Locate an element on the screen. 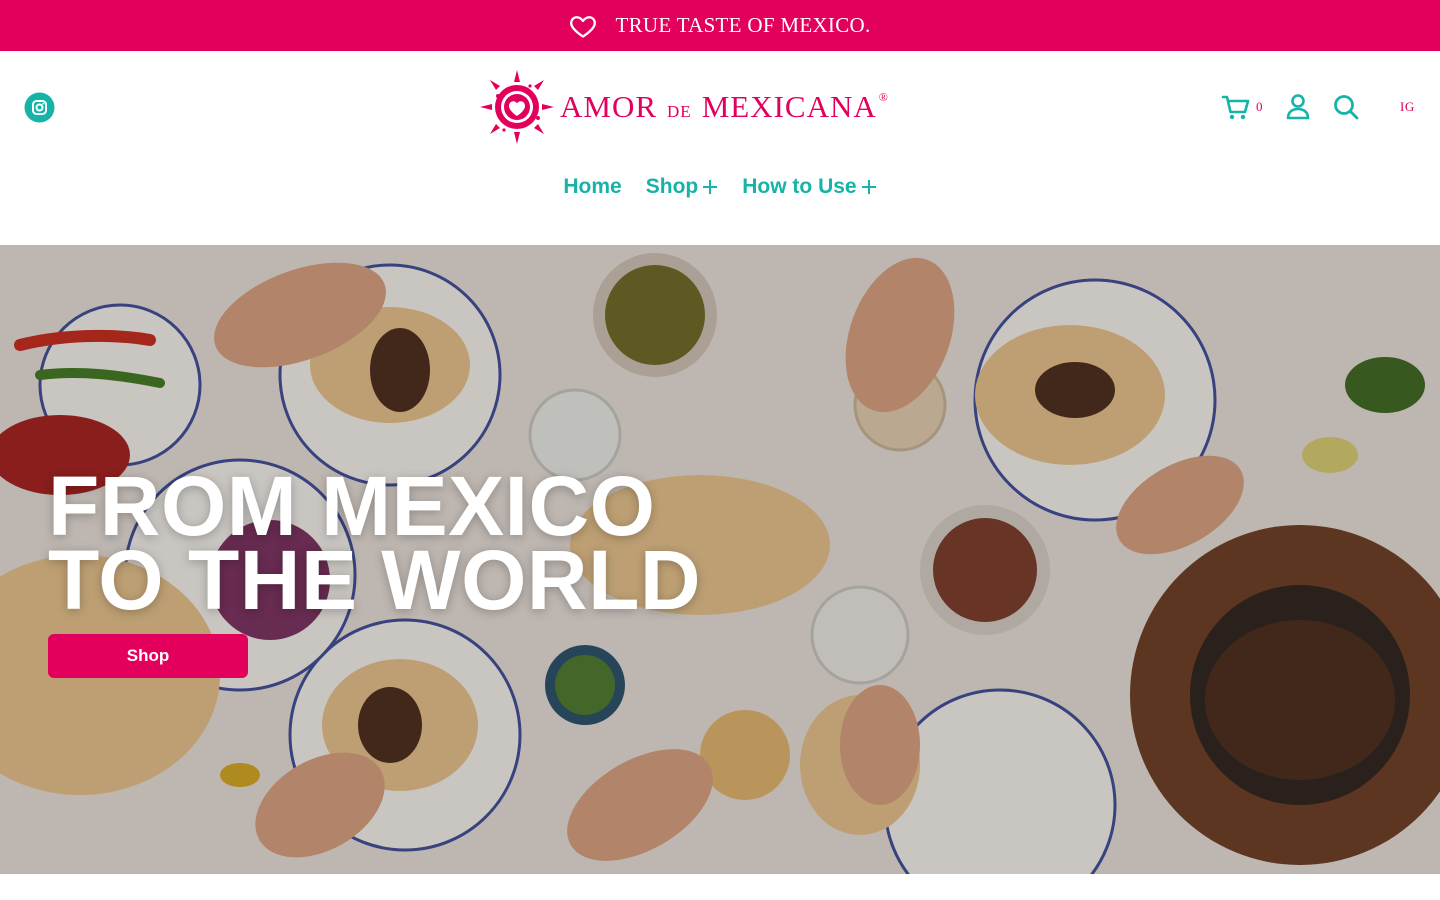 This screenshot has height=900, width=1440. logo-wordmark: AMOR DE MEXICANA ® is located at coordinates (724, 107).